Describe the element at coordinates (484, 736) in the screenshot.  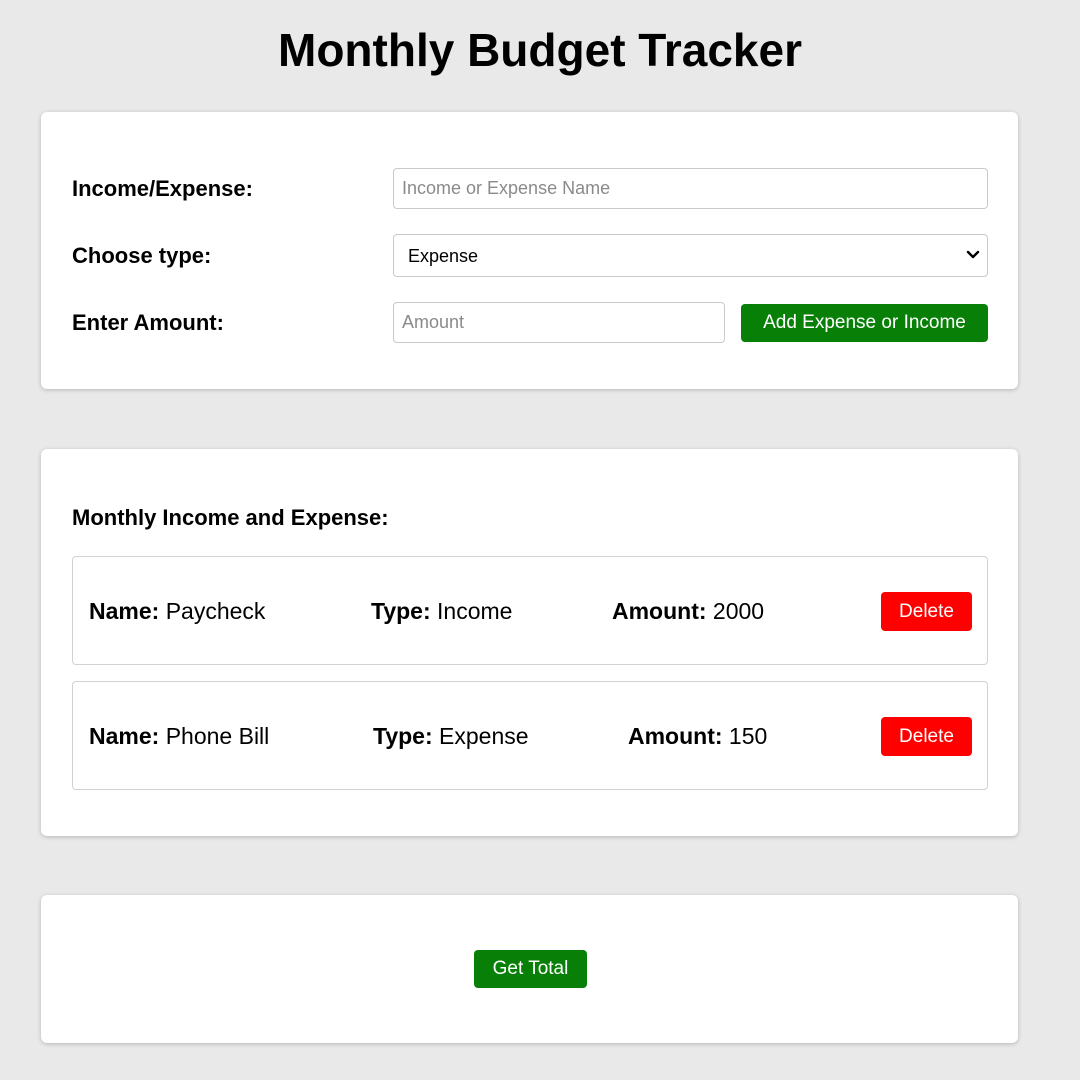
I see `entry-type-value: Expense` at that location.